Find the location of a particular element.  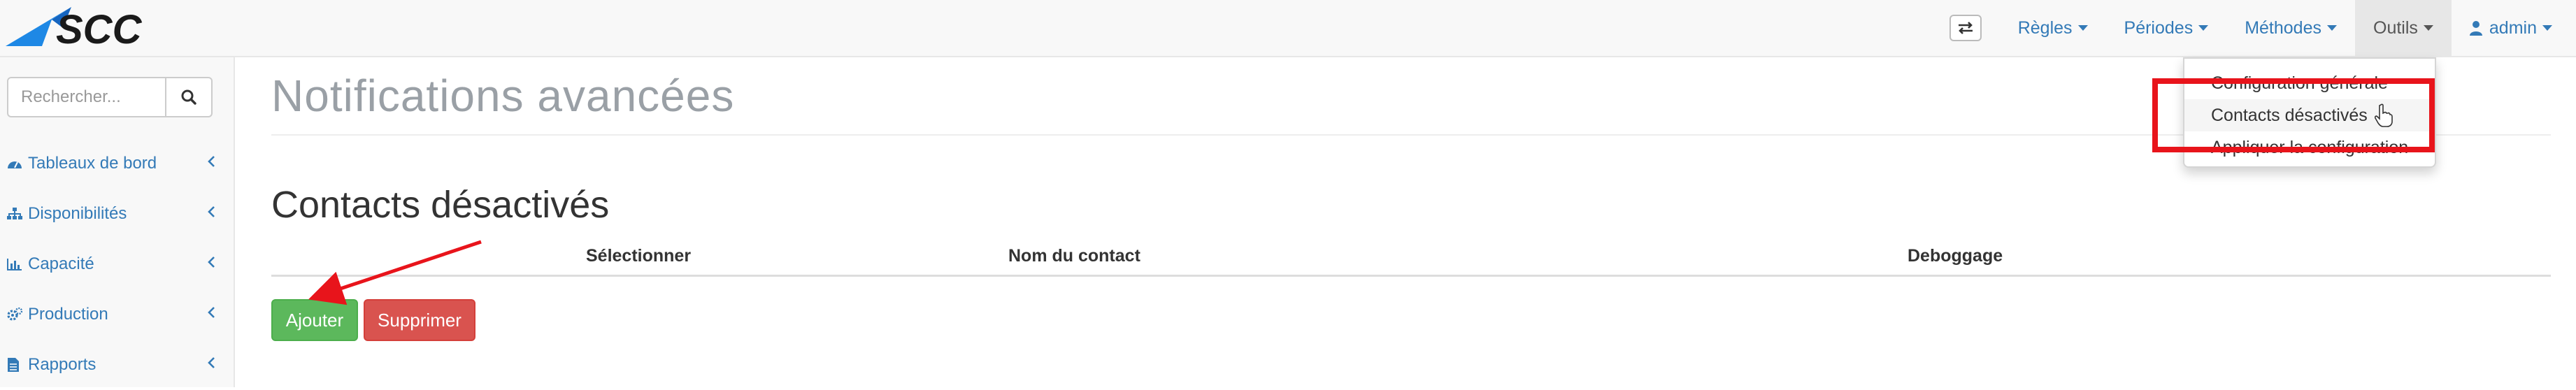

app-logo: SCC is located at coordinates (101, 28).